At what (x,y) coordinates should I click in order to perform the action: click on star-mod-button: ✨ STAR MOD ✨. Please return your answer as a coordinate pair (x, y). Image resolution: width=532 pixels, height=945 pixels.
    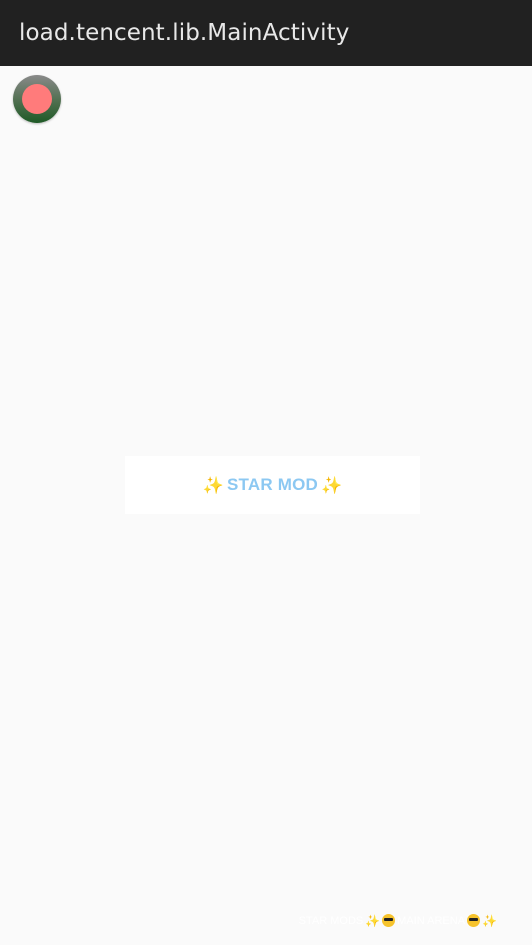
    Looking at the image, I should click on (272, 485).